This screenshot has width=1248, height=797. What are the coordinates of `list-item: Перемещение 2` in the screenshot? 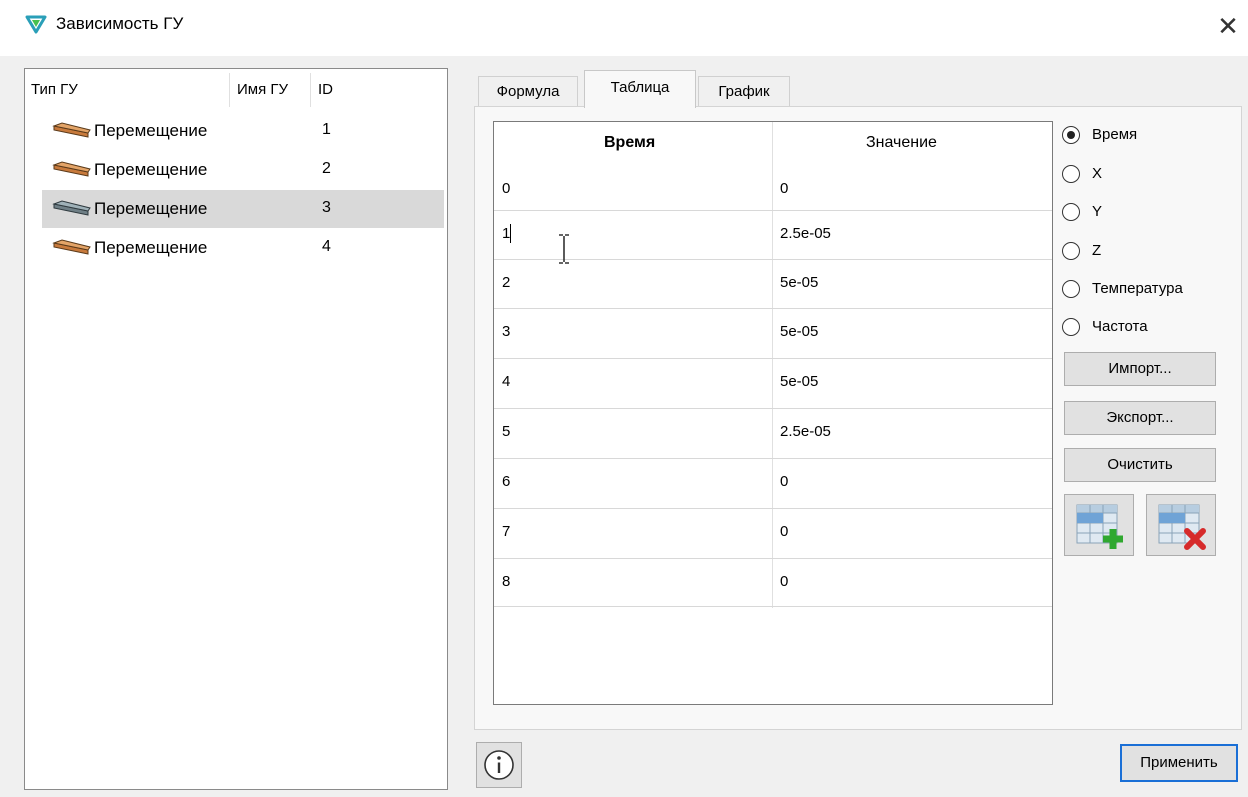 It's located at (243, 170).